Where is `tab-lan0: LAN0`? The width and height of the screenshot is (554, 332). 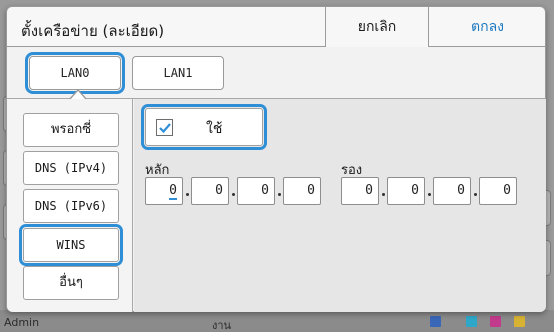
tab-lan0: LAN0 is located at coordinates (75, 73).